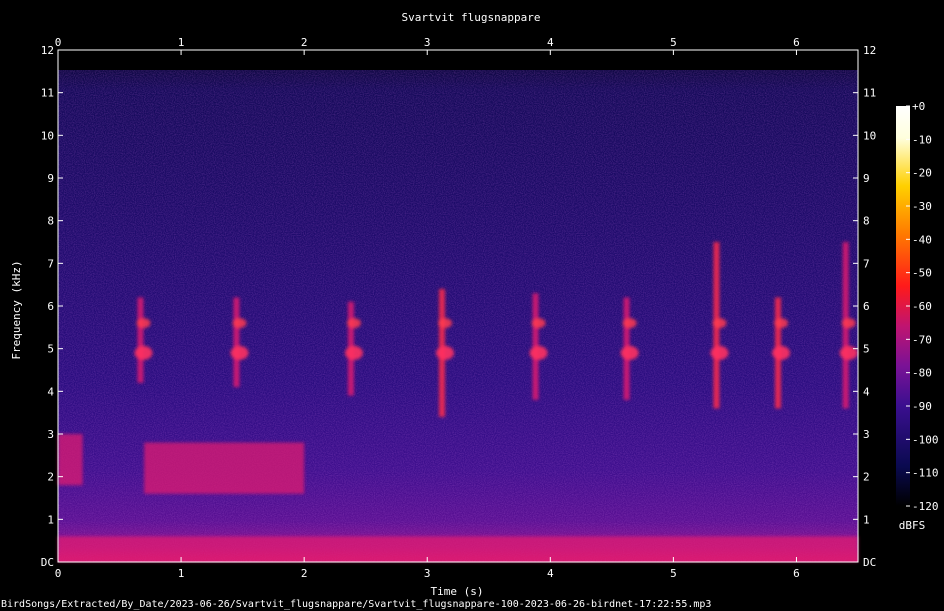  Describe the element at coordinates (673, 573) in the screenshot. I see `x-tick-label-bottom: 5` at that location.